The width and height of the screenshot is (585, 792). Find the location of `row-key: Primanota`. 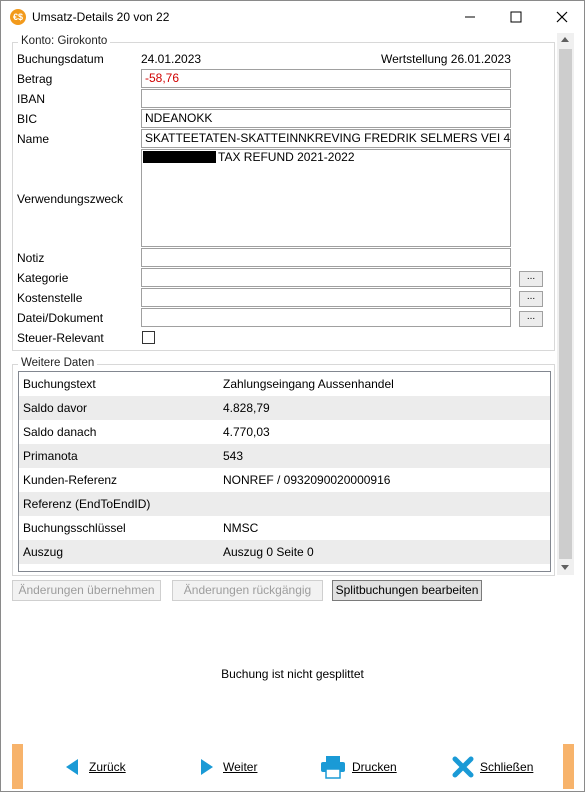

row-key: Primanota is located at coordinates (50, 456).